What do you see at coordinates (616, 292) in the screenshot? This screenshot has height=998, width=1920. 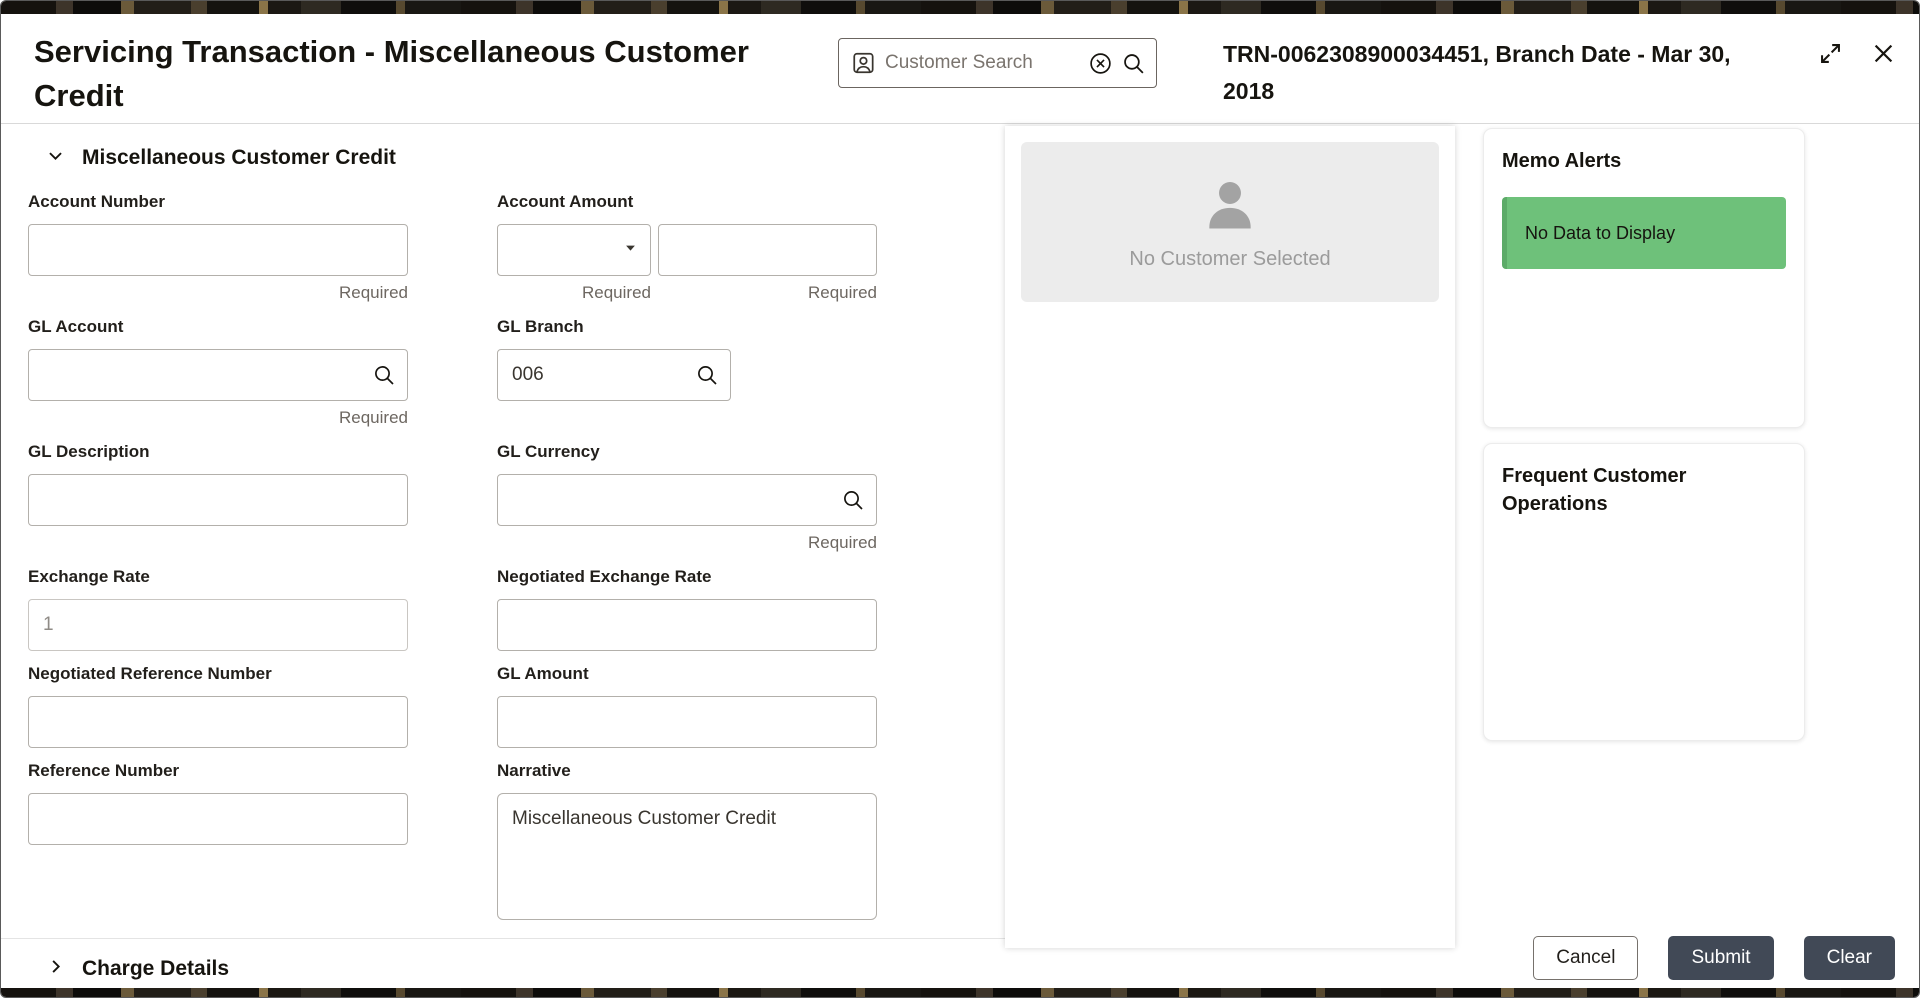 I see `account-amount-currency-required: Required` at bounding box center [616, 292].